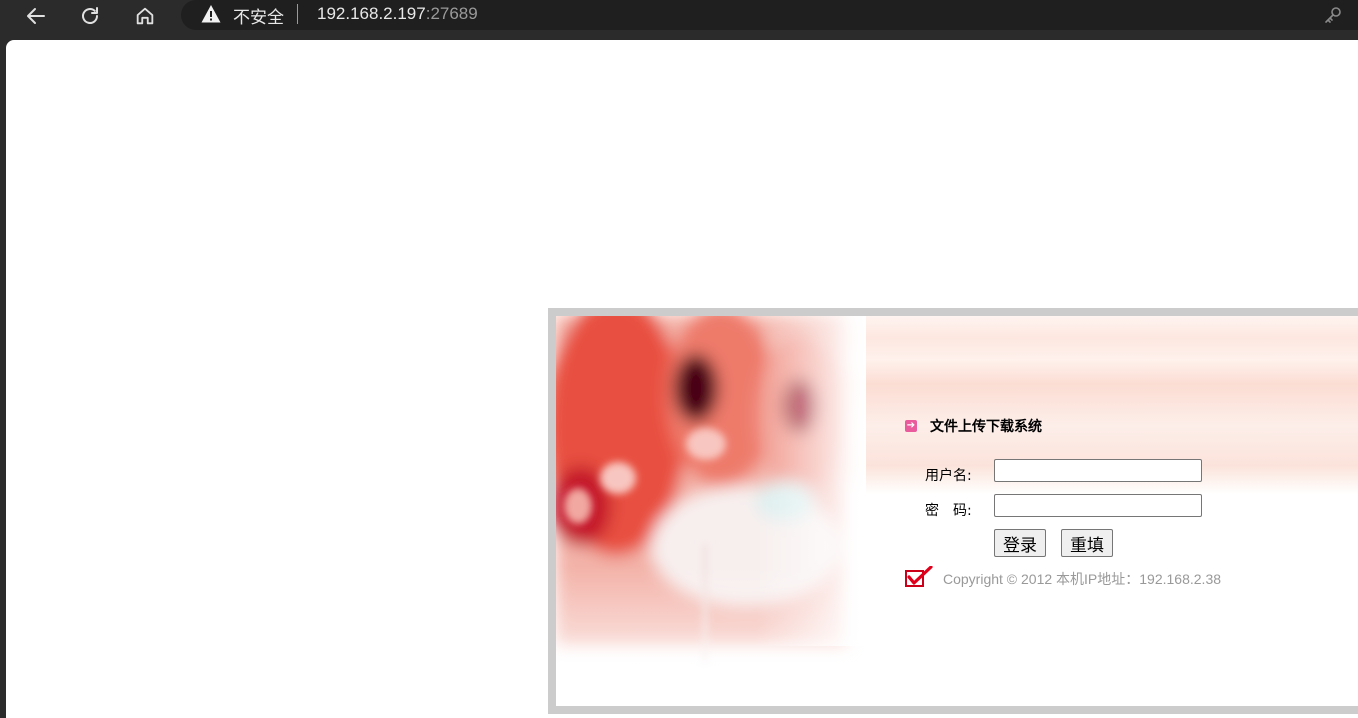 This screenshot has height=718, width=1358. I want to click on key-icon, so click(1333, 15).